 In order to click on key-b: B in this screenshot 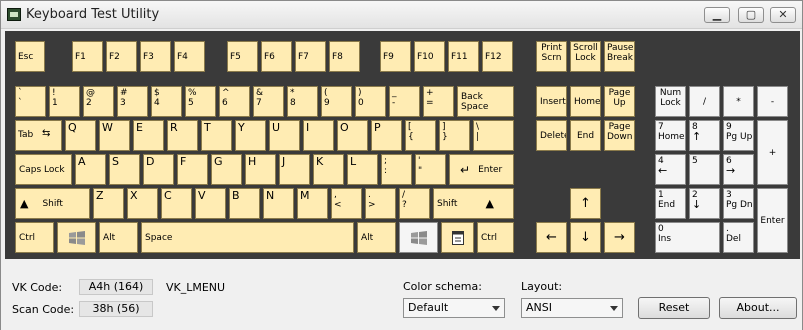, I will do `click(244, 203)`.